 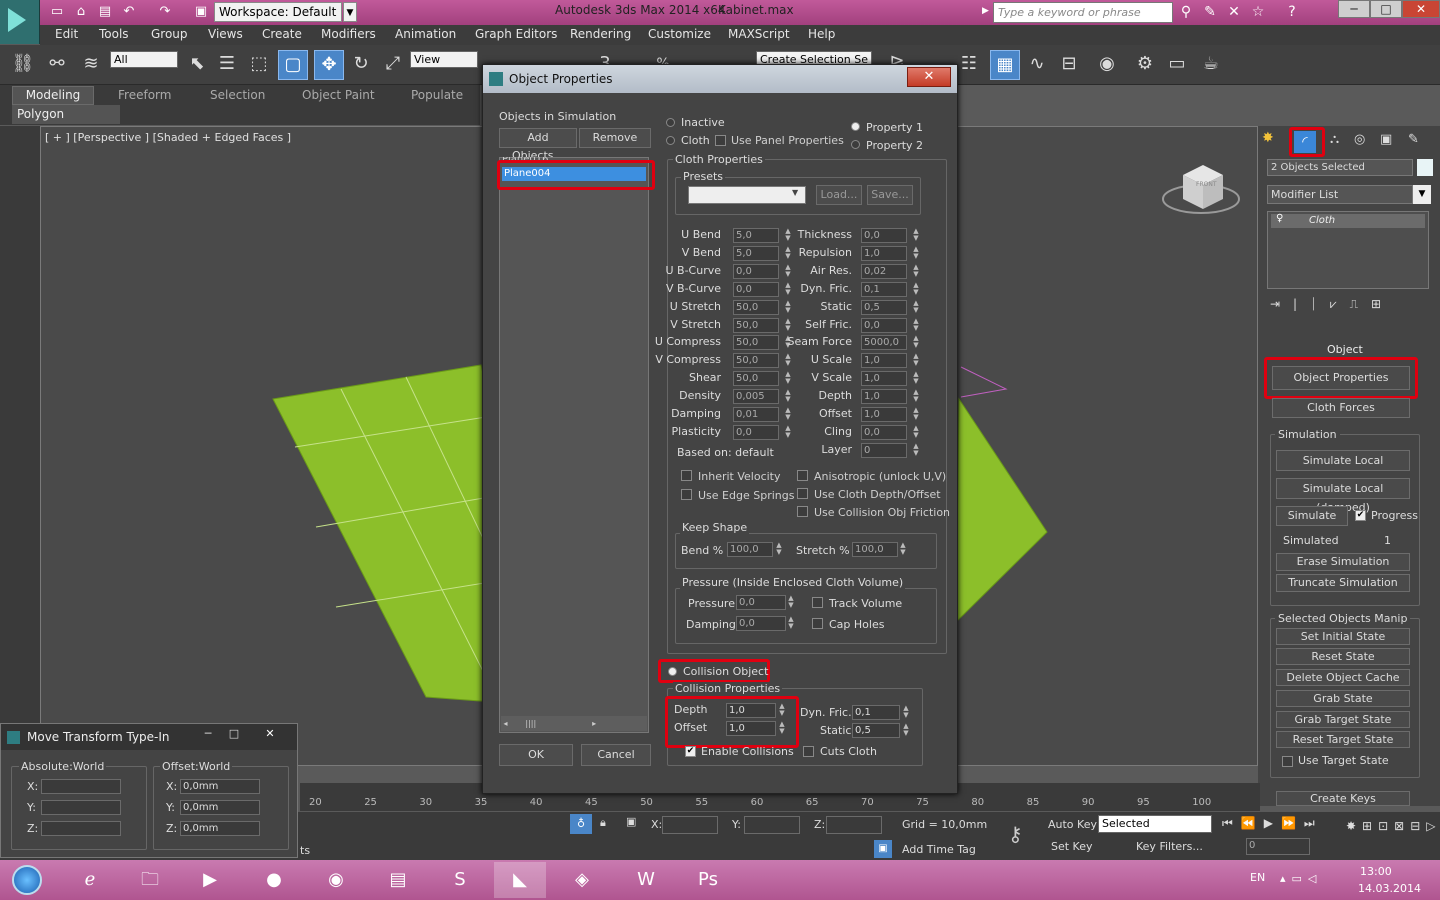 What do you see at coordinates (1072, 846) in the screenshot?
I see `set-key-button: Set Key` at bounding box center [1072, 846].